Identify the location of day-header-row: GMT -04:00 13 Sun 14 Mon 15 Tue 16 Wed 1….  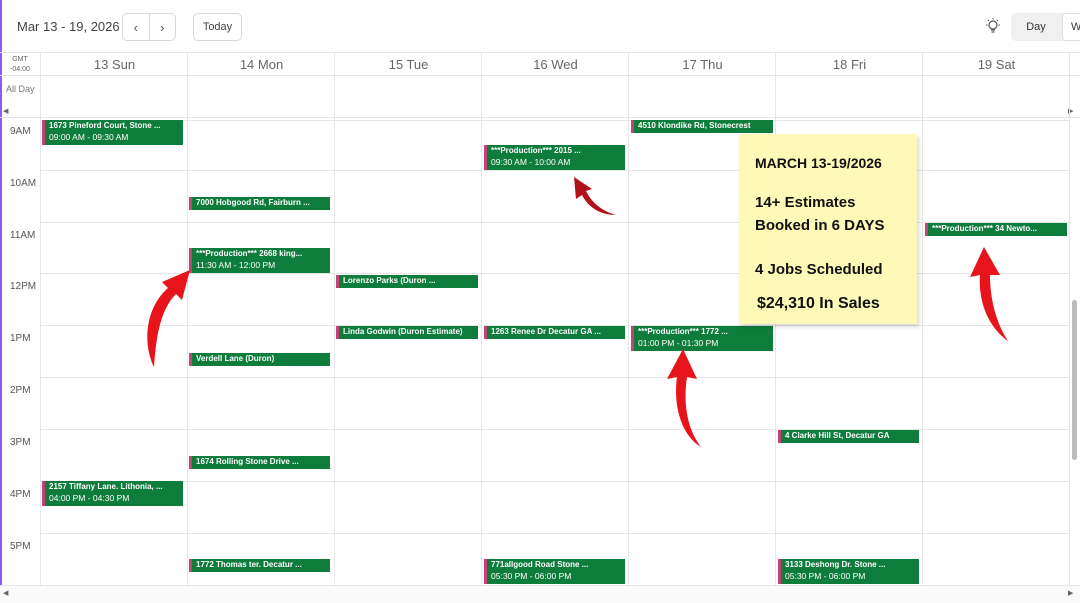
(540, 64).